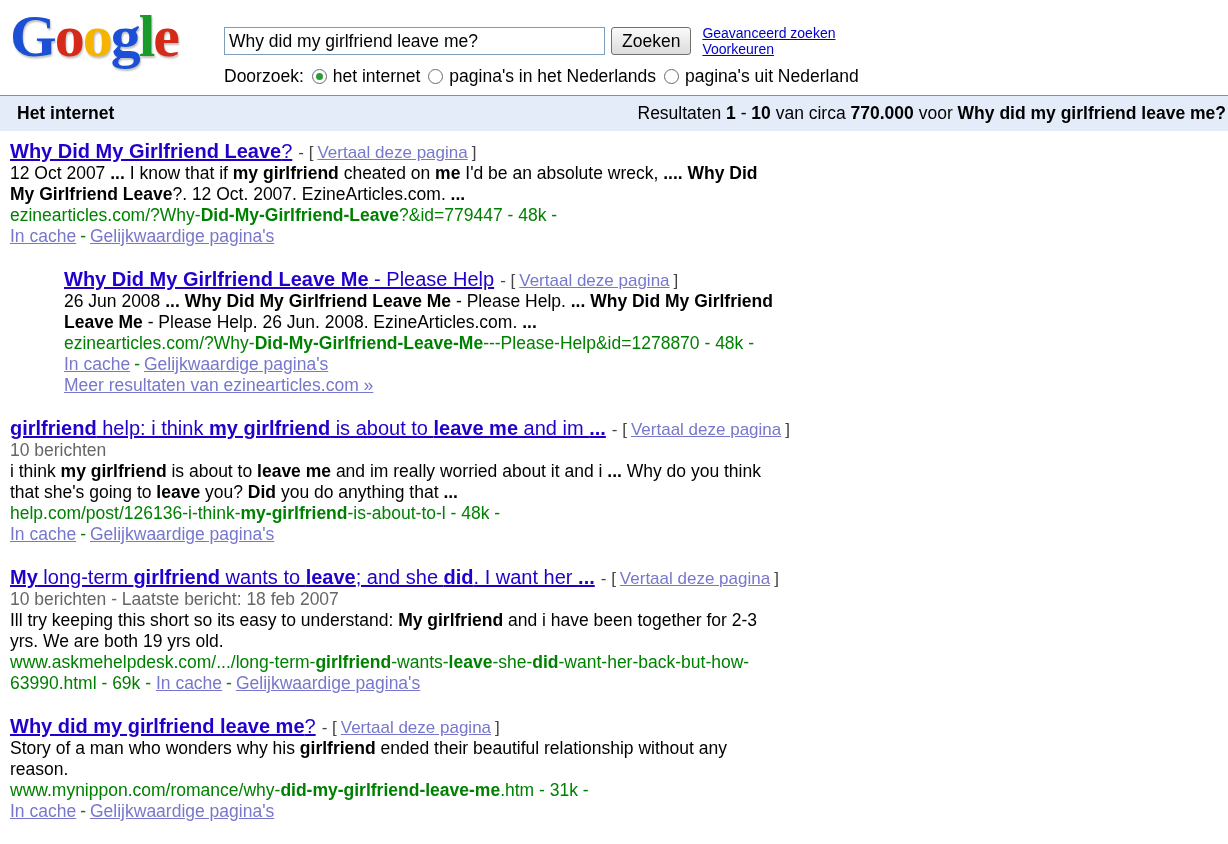  I want to click on results-bar-title: Het internet, so click(66, 113).